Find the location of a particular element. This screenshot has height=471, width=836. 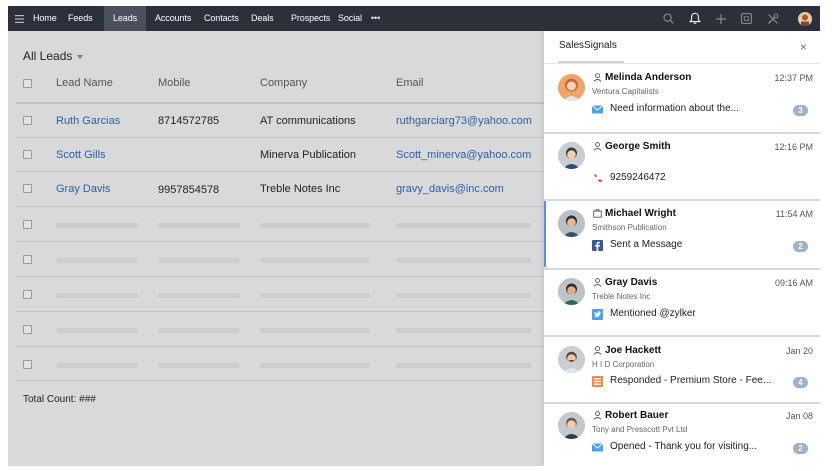

column-header-lead-name: Lead Name is located at coordinates (84, 83).